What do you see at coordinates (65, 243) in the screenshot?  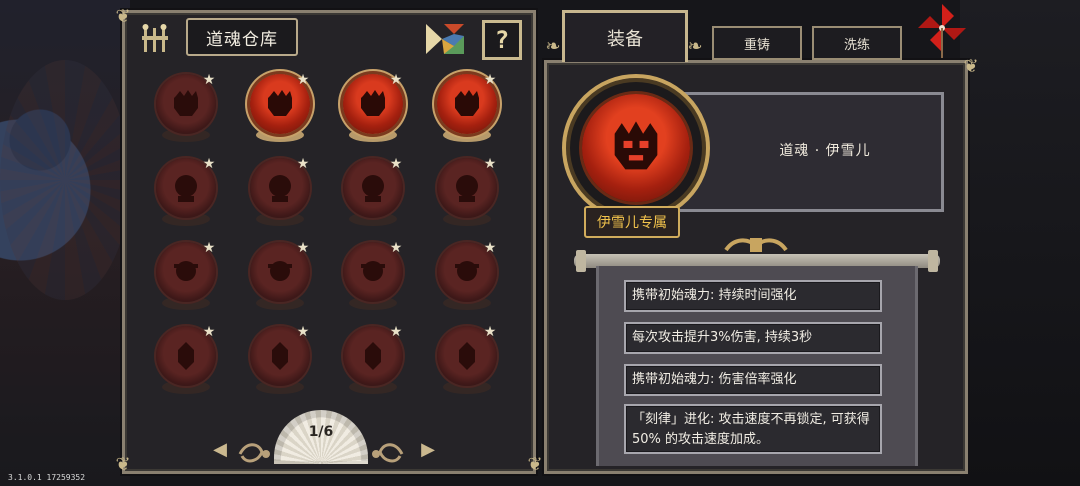 I see `background-stained-glass` at bounding box center [65, 243].